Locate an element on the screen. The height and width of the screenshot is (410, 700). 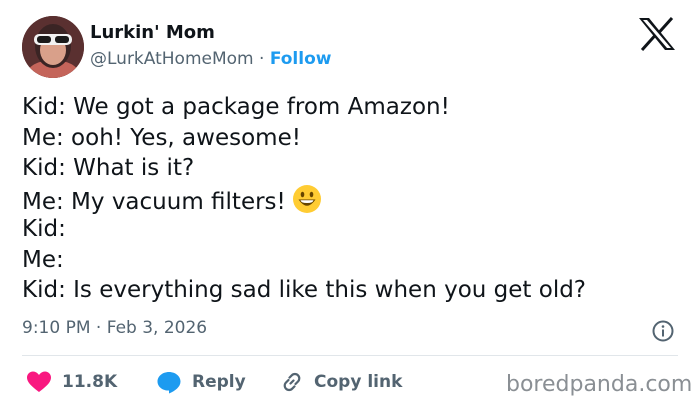
reply-button: Reply is located at coordinates (201, 382).